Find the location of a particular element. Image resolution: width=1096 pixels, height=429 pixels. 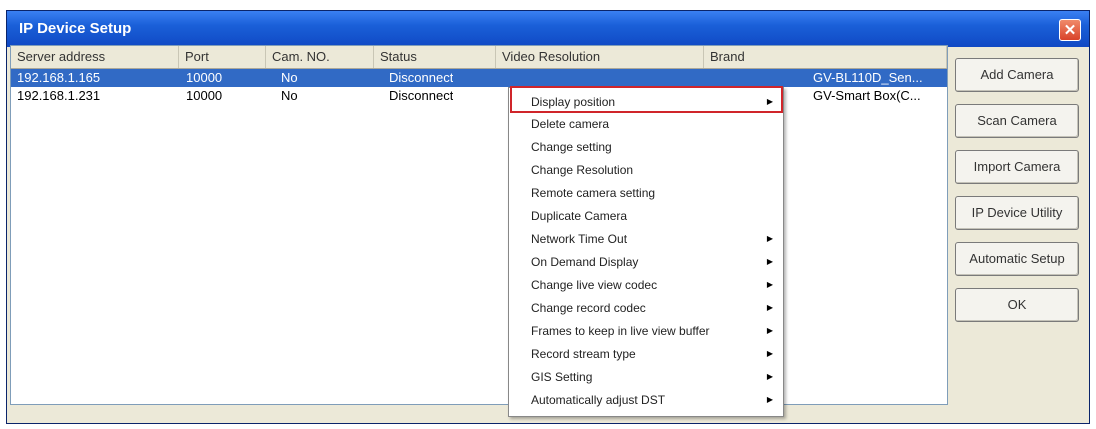

menu-item-label: Network Time Out is located at coordinates (579, 239).